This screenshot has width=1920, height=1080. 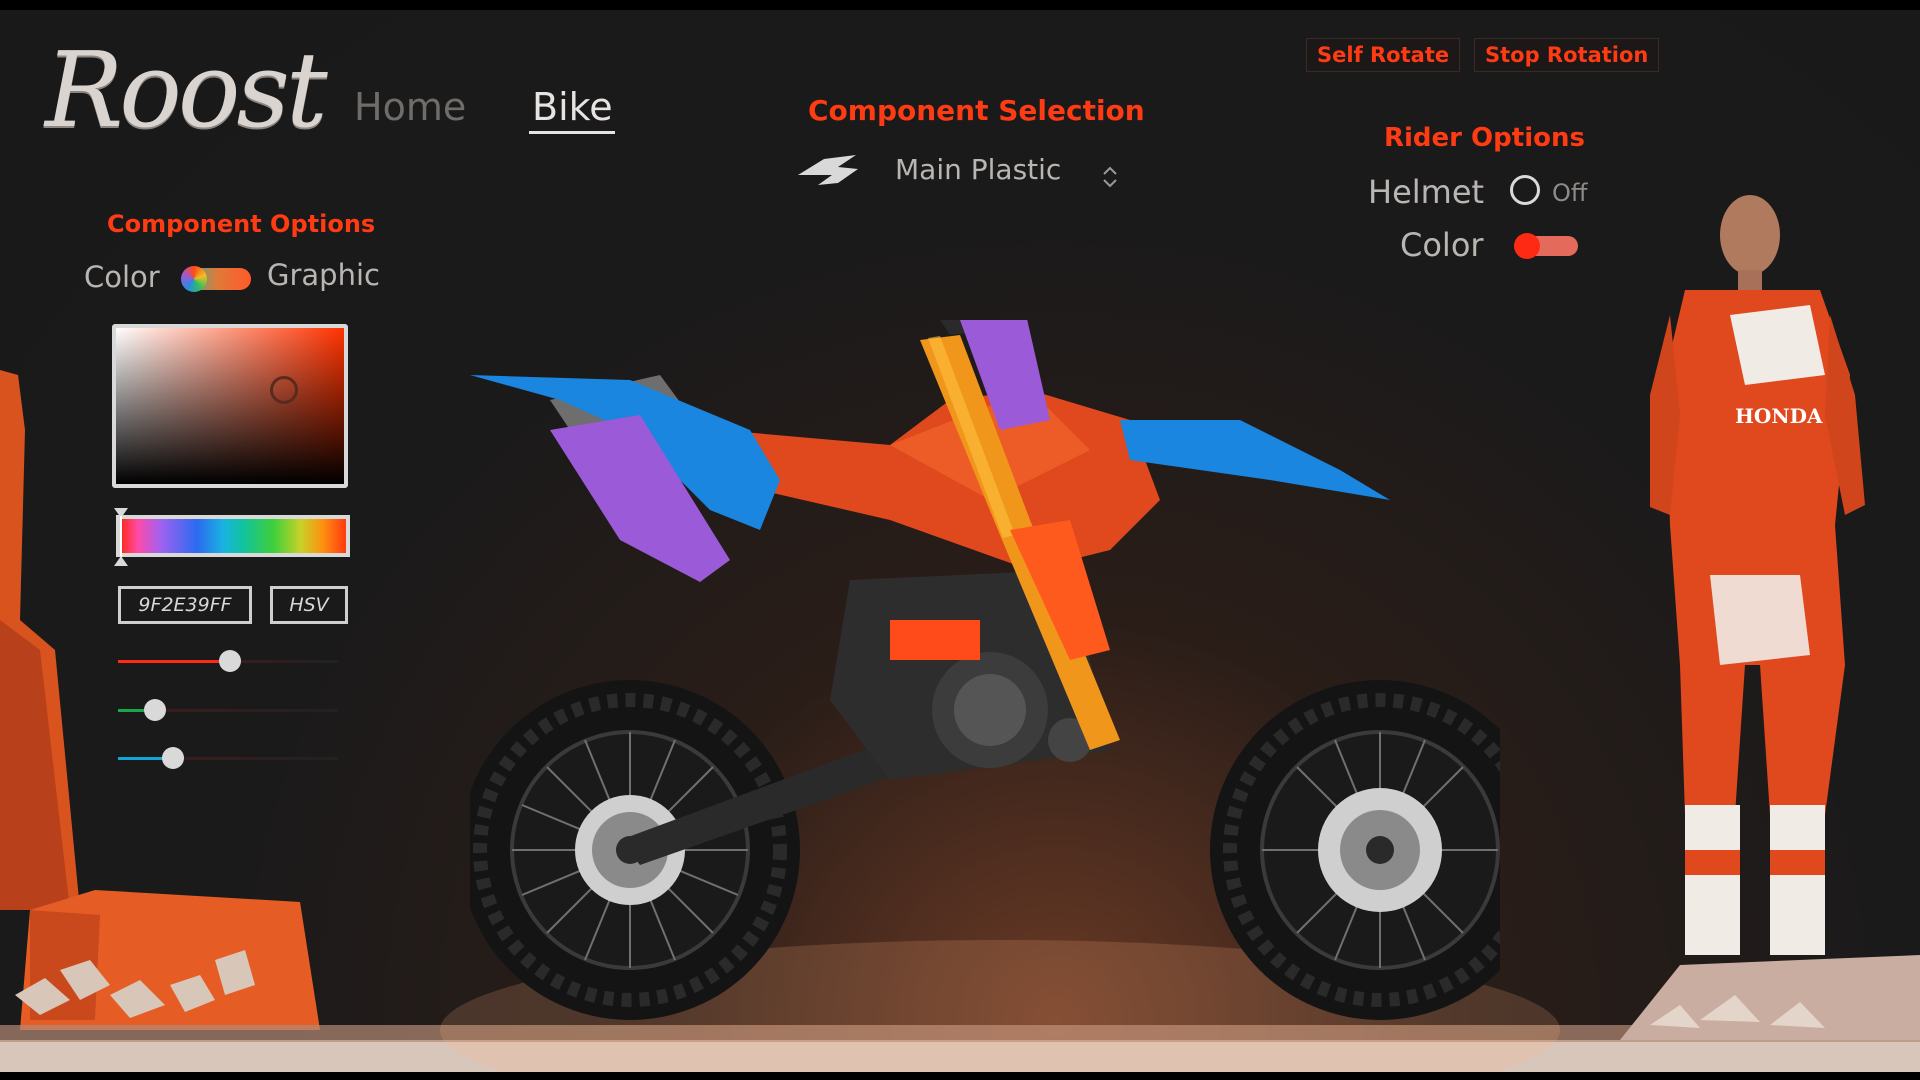 What do you see at coordinates (309, 605) in the screenshot?
I see `hsv-mode-button: HSV` at bounding box center [309, 605].